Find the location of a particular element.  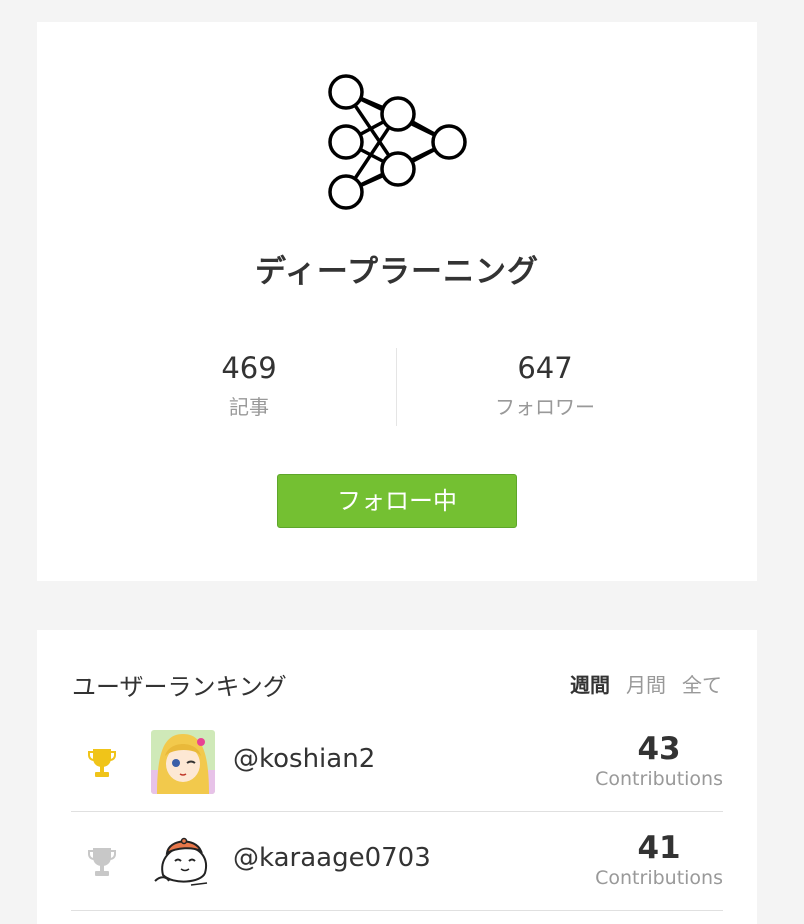

tab-monthly: 月間 is located at coordinates (646, 683).